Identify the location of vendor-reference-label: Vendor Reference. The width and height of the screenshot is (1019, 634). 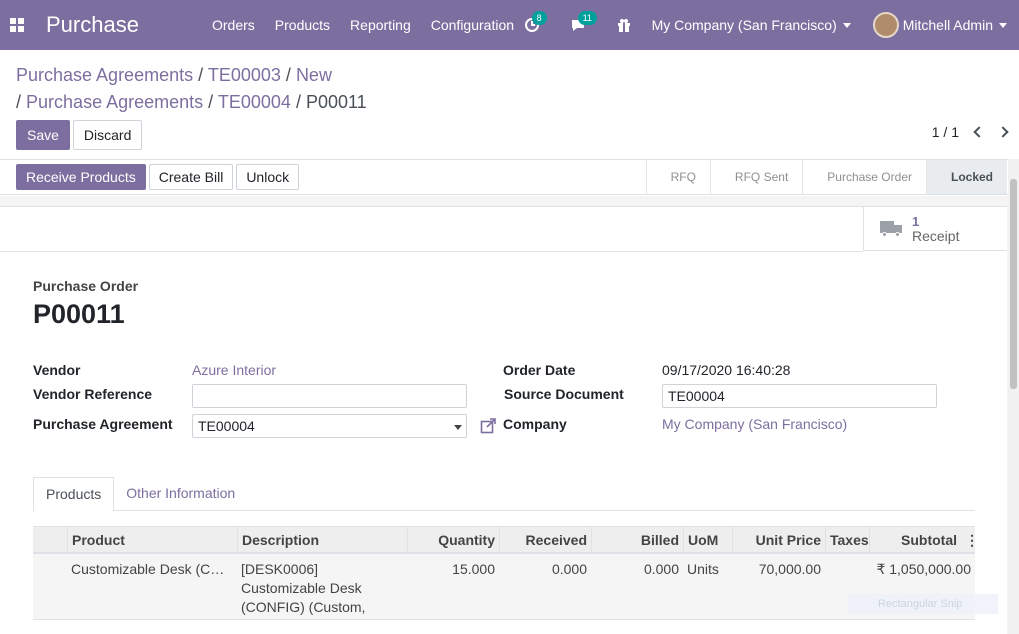
(93, 394).